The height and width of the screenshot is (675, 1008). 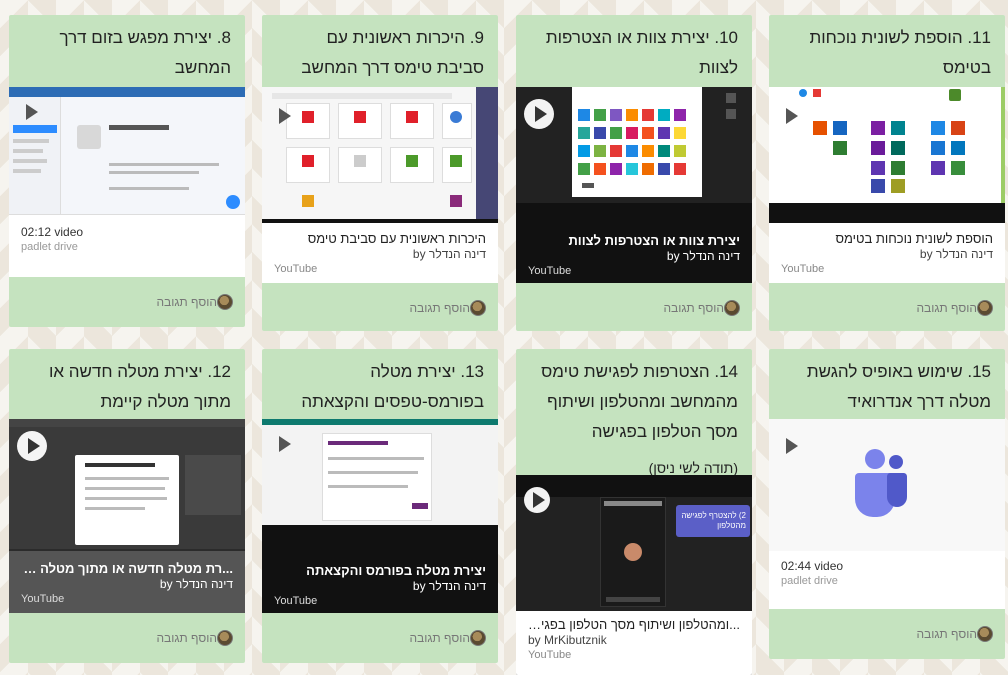 What do you see at coordinates (567, 640) in the screenshot?
I see `video-author: by MrKibutznik` at bounding box center [567, 640].